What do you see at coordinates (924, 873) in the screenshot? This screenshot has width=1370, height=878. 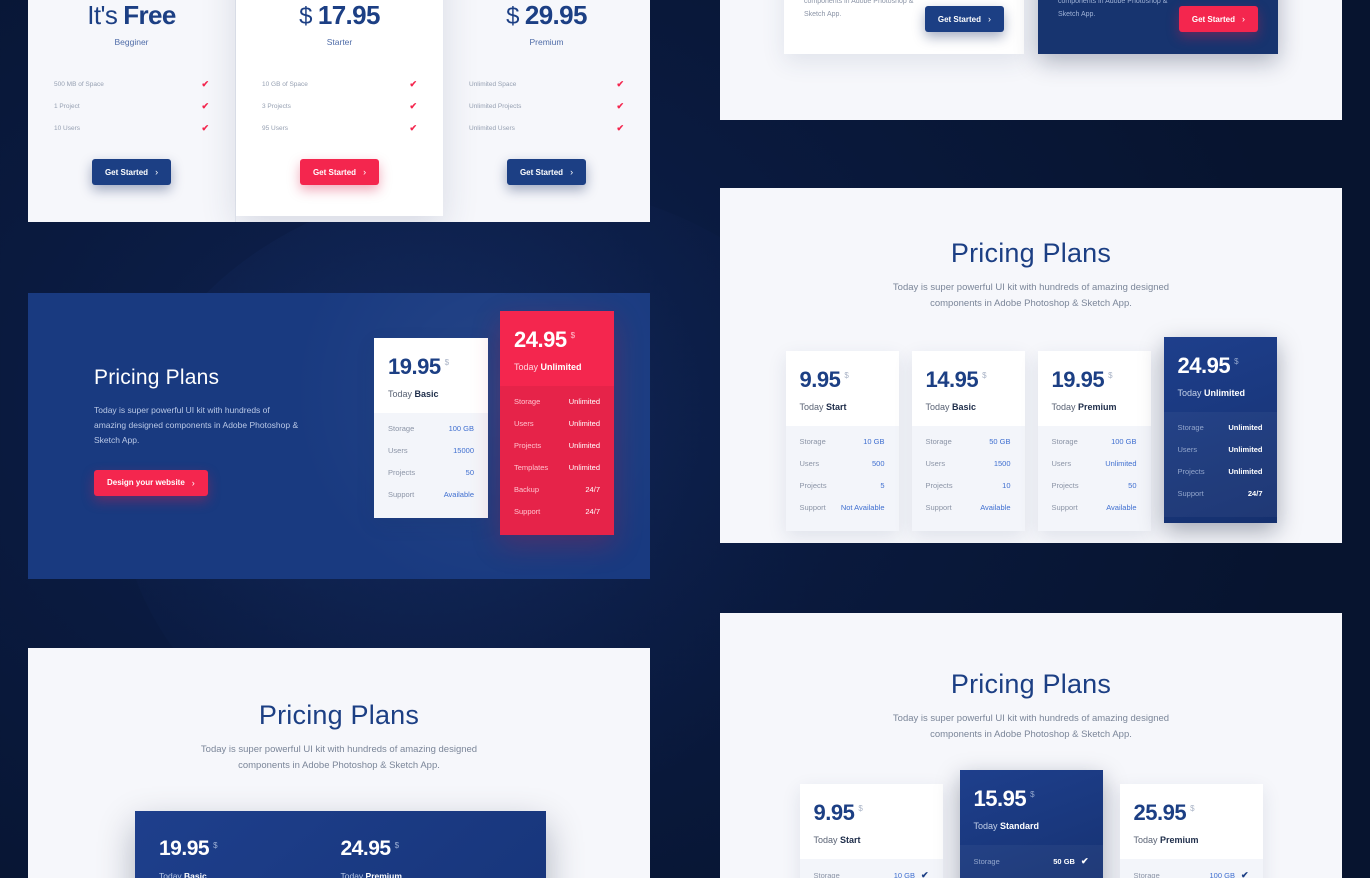 I see `check-icon: ✔` at bounding box center [924, 873].